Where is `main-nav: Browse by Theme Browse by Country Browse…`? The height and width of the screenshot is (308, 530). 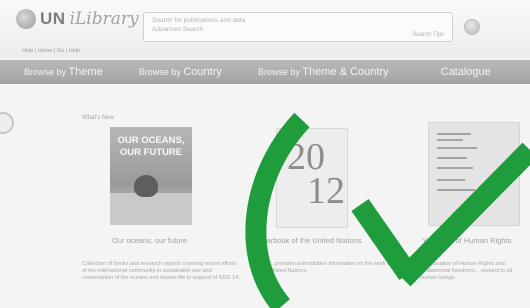
main-nav: Browse by Theme Browse by Country Browse… is located at coordinates (265, 72).